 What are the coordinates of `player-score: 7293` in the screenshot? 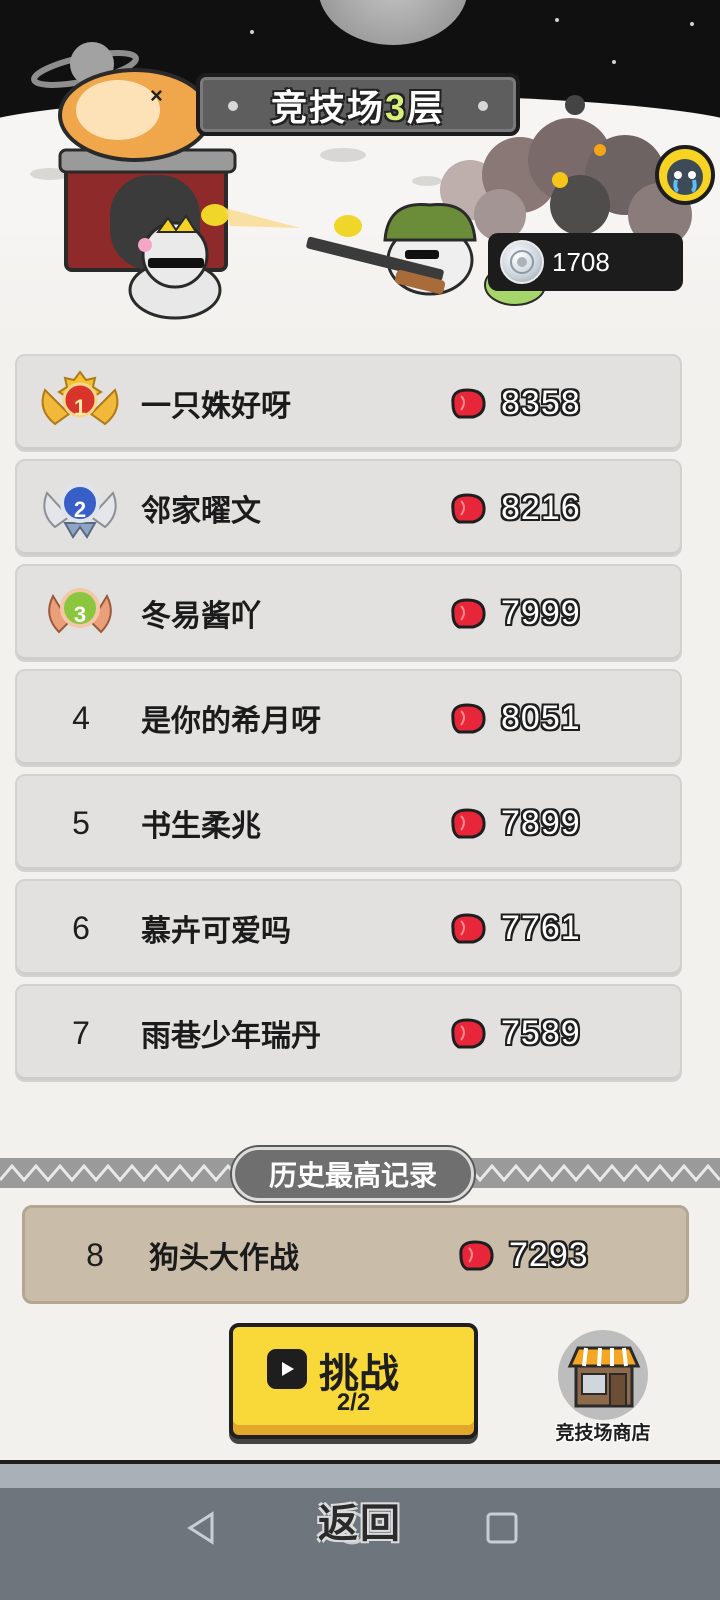 It's located at (549, 1254).